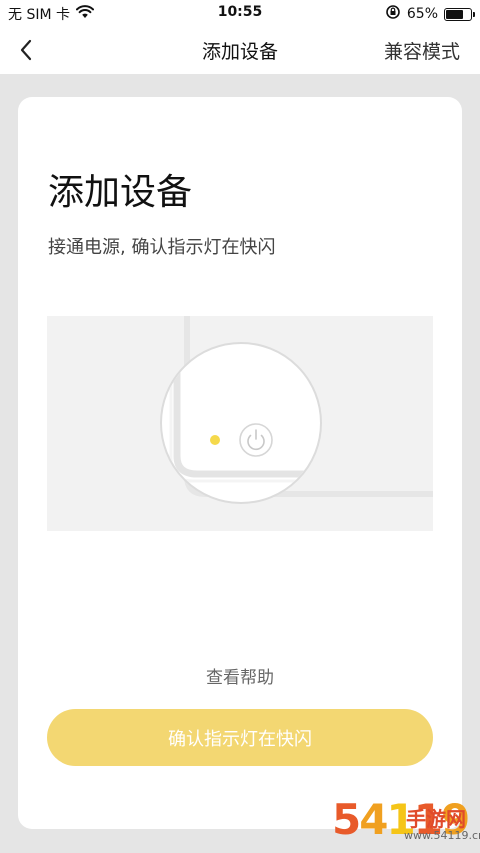 The height and width of the screenshot is (853, 480). What do you see at coordinates (346, 819) in the screenshot?
I see `watermark-digit: 5` at bounding box center [346, 819].